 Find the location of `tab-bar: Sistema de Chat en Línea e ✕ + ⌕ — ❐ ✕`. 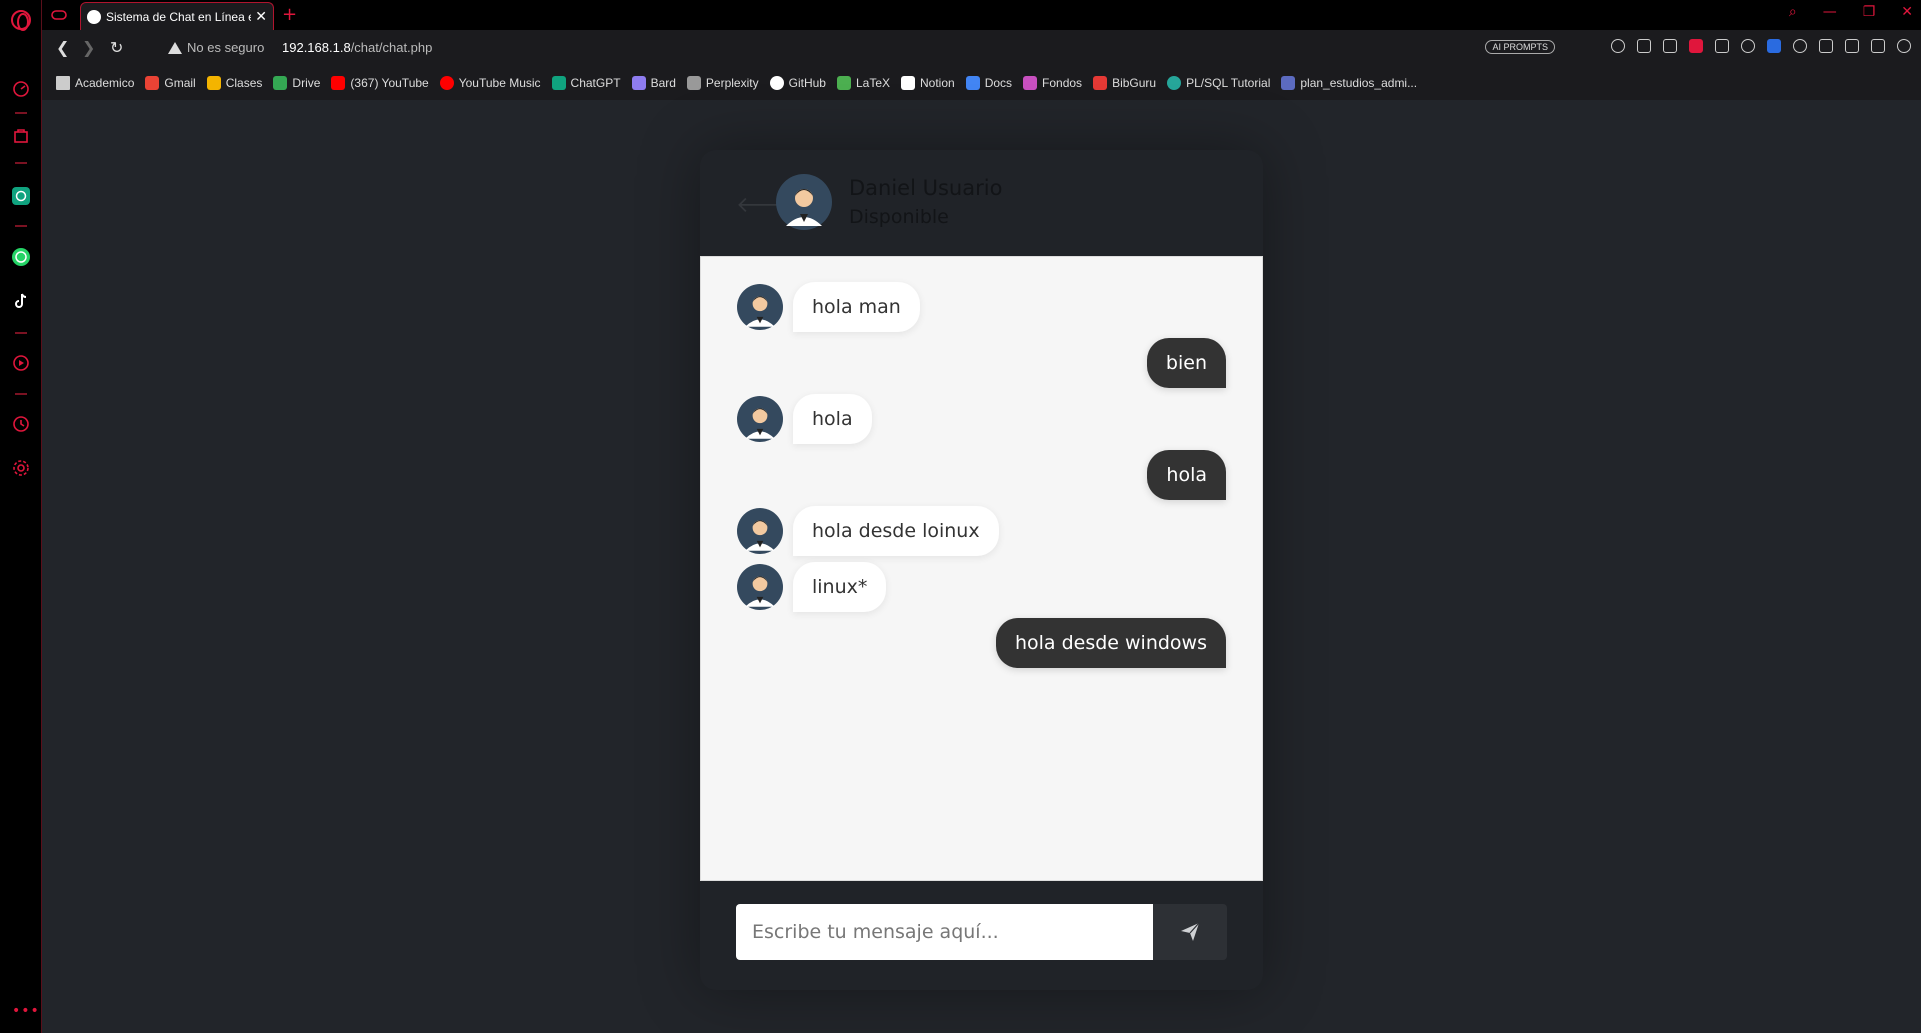

tab-bar: Sistema de Chat en Línea e ✕ + ⌕ — ❐ ✕ is located at coordinates (981, 15).